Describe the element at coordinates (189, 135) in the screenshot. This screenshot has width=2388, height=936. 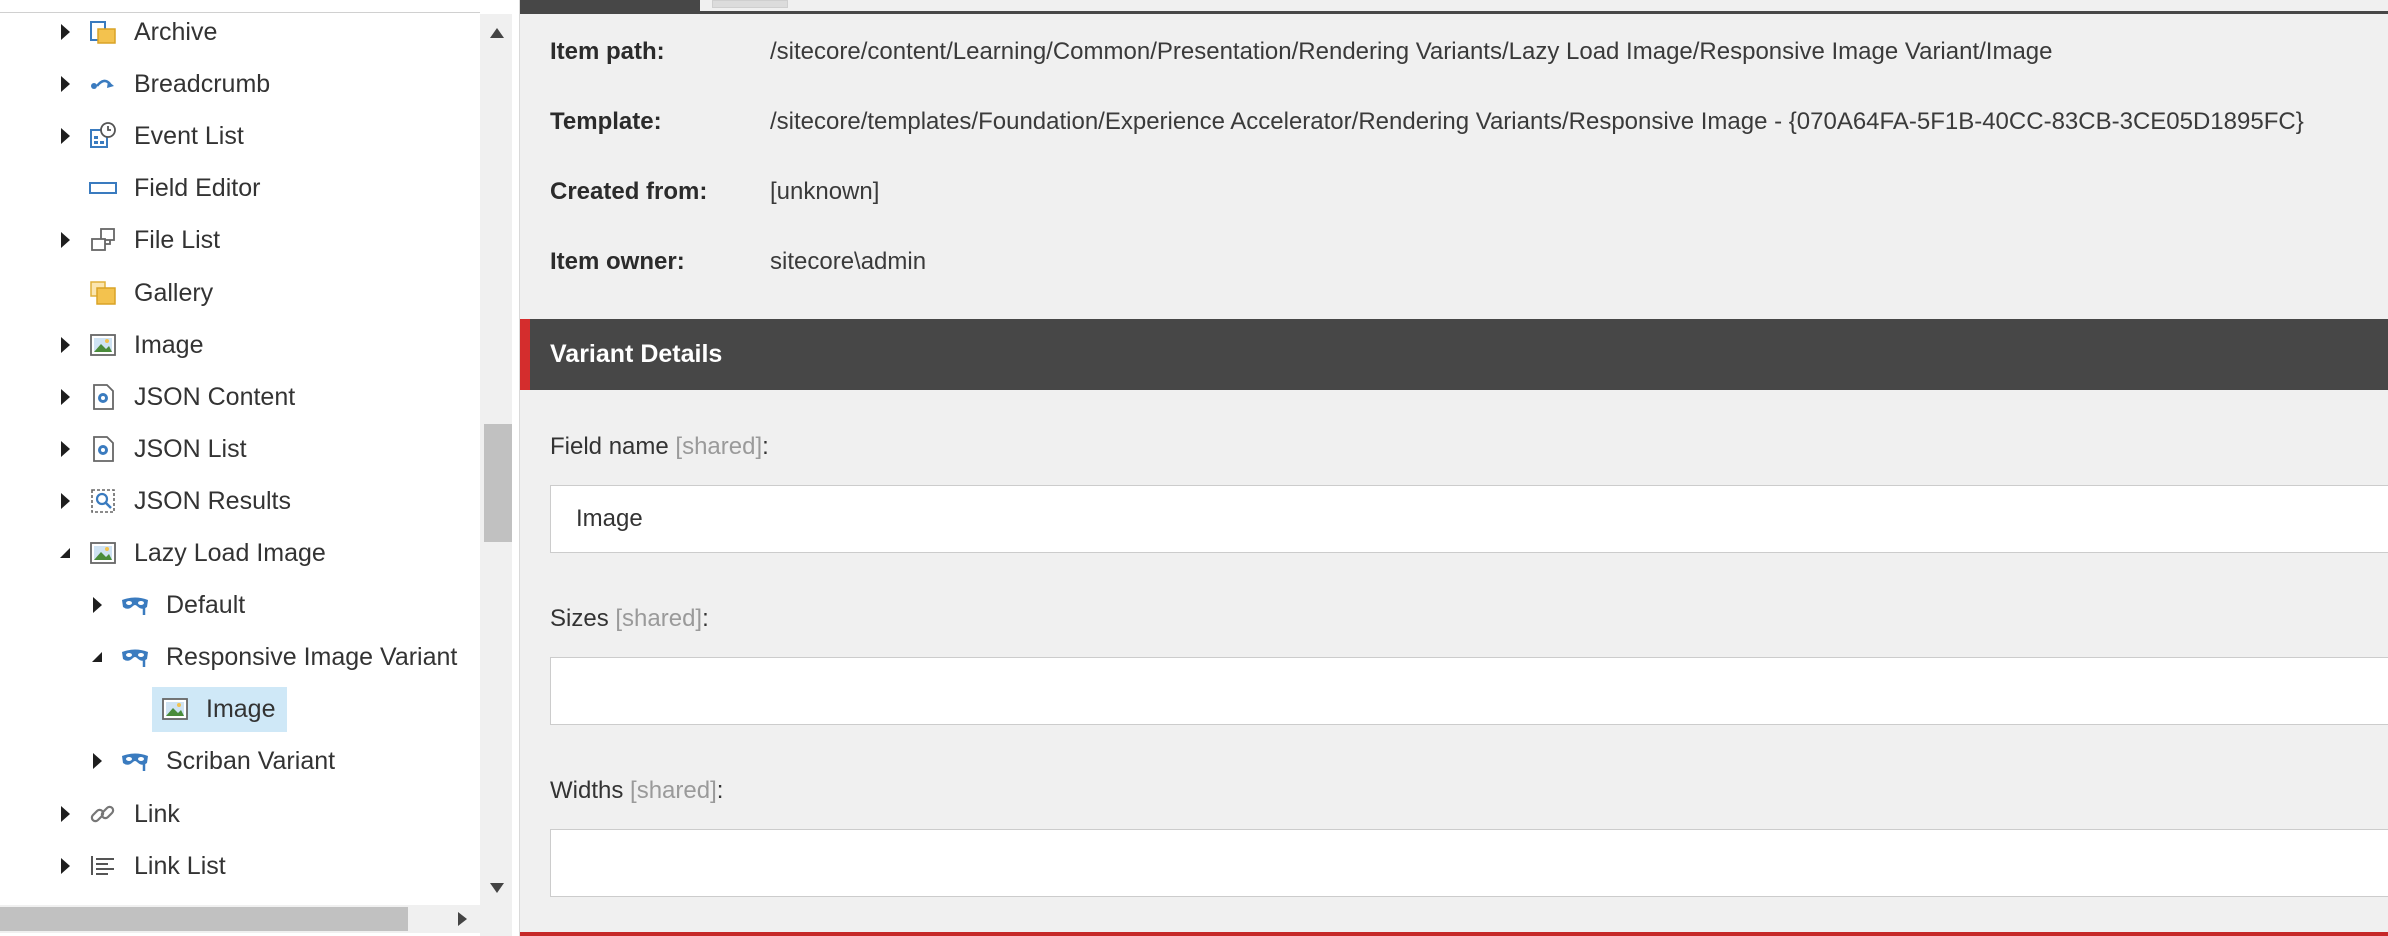
I see `tree-item-label: Event List` at that location.